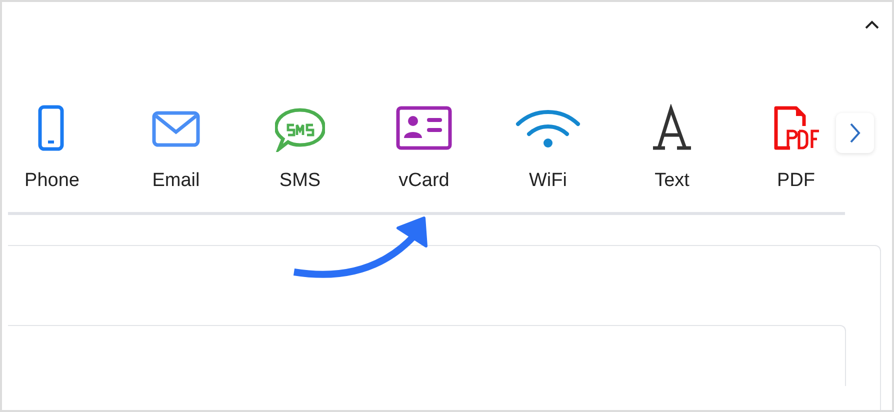 The width and height of the screenshot is (894, 412). What do you see at coordinates (300, 181) in the screenshot?
I see `type-tab: SMS` at bounding box center [300, 181].